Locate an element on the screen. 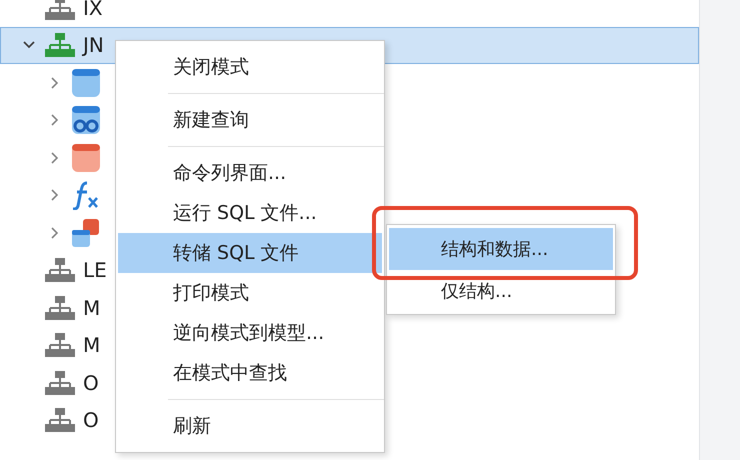  menu-item: 新建查询 is located at coordinates (250, 120).